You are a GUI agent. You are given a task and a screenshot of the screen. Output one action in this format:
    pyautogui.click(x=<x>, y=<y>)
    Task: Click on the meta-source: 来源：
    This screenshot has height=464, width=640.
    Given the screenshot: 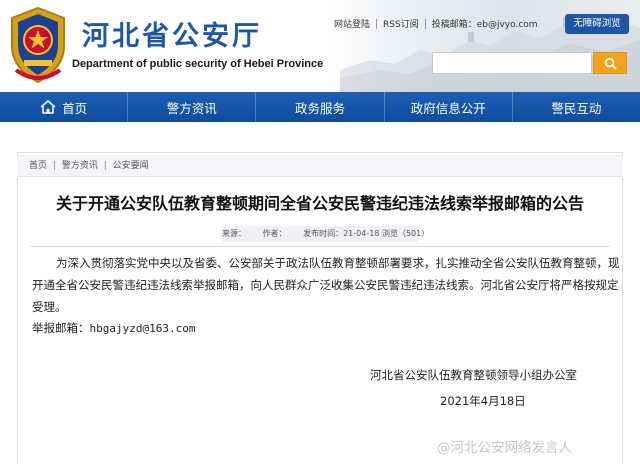 What is the action you would take?
    pyautogui.click(x=234, y=233)
    